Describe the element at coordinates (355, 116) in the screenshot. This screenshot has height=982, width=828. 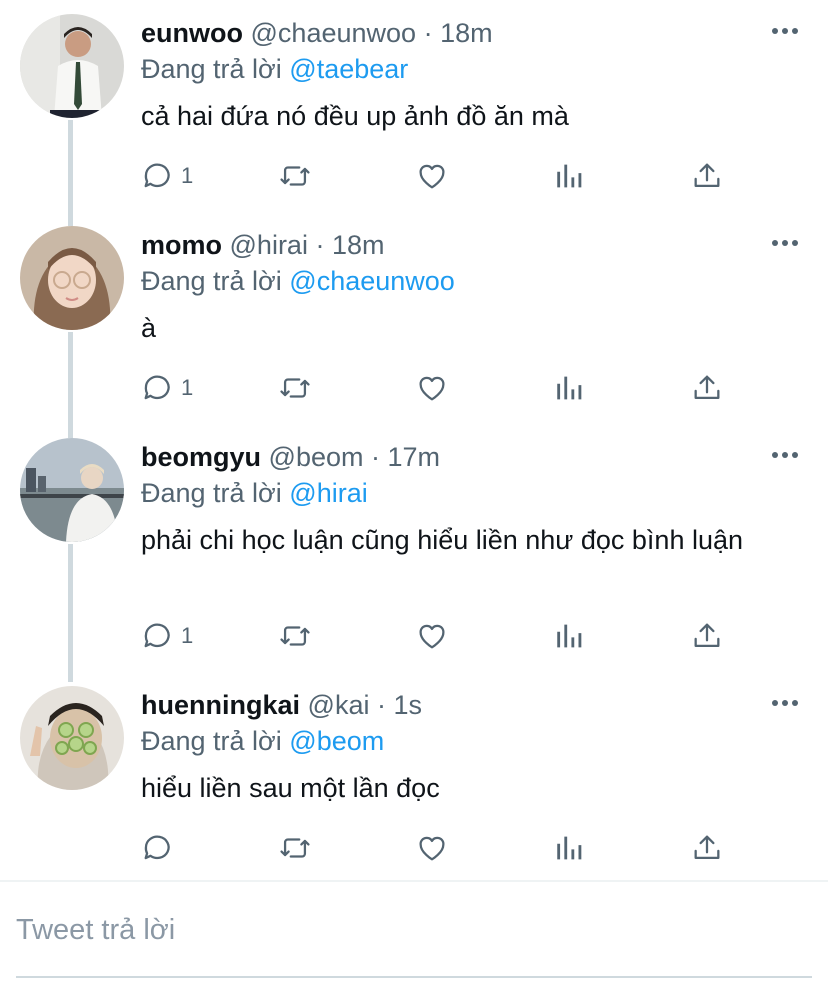
I see `tweet-text: cả hai đứa nó đều up ảnh đồ ăn mà` at that location.